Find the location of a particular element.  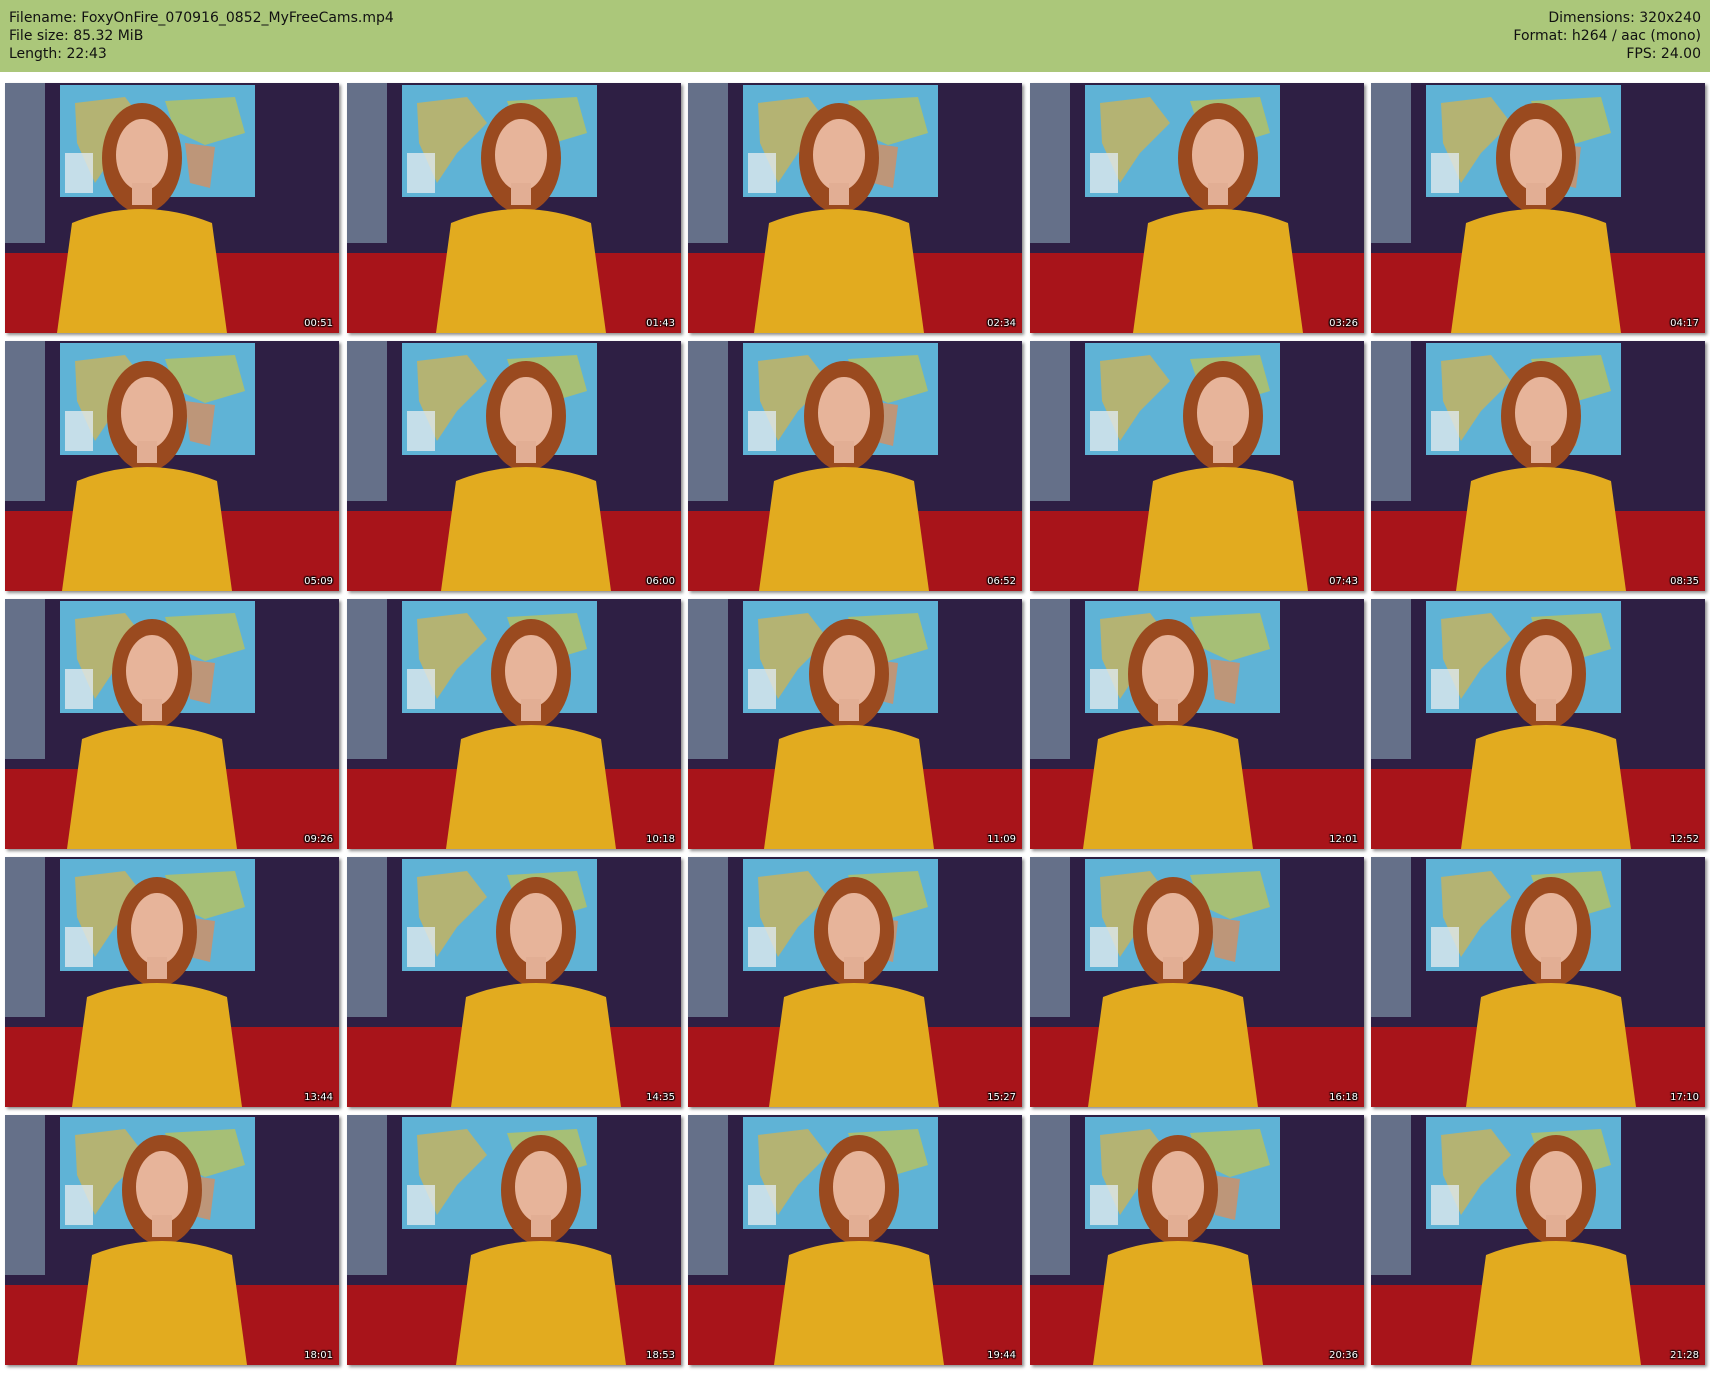

timestamp-label: 07:43 is located at coordinates (1343, 581).